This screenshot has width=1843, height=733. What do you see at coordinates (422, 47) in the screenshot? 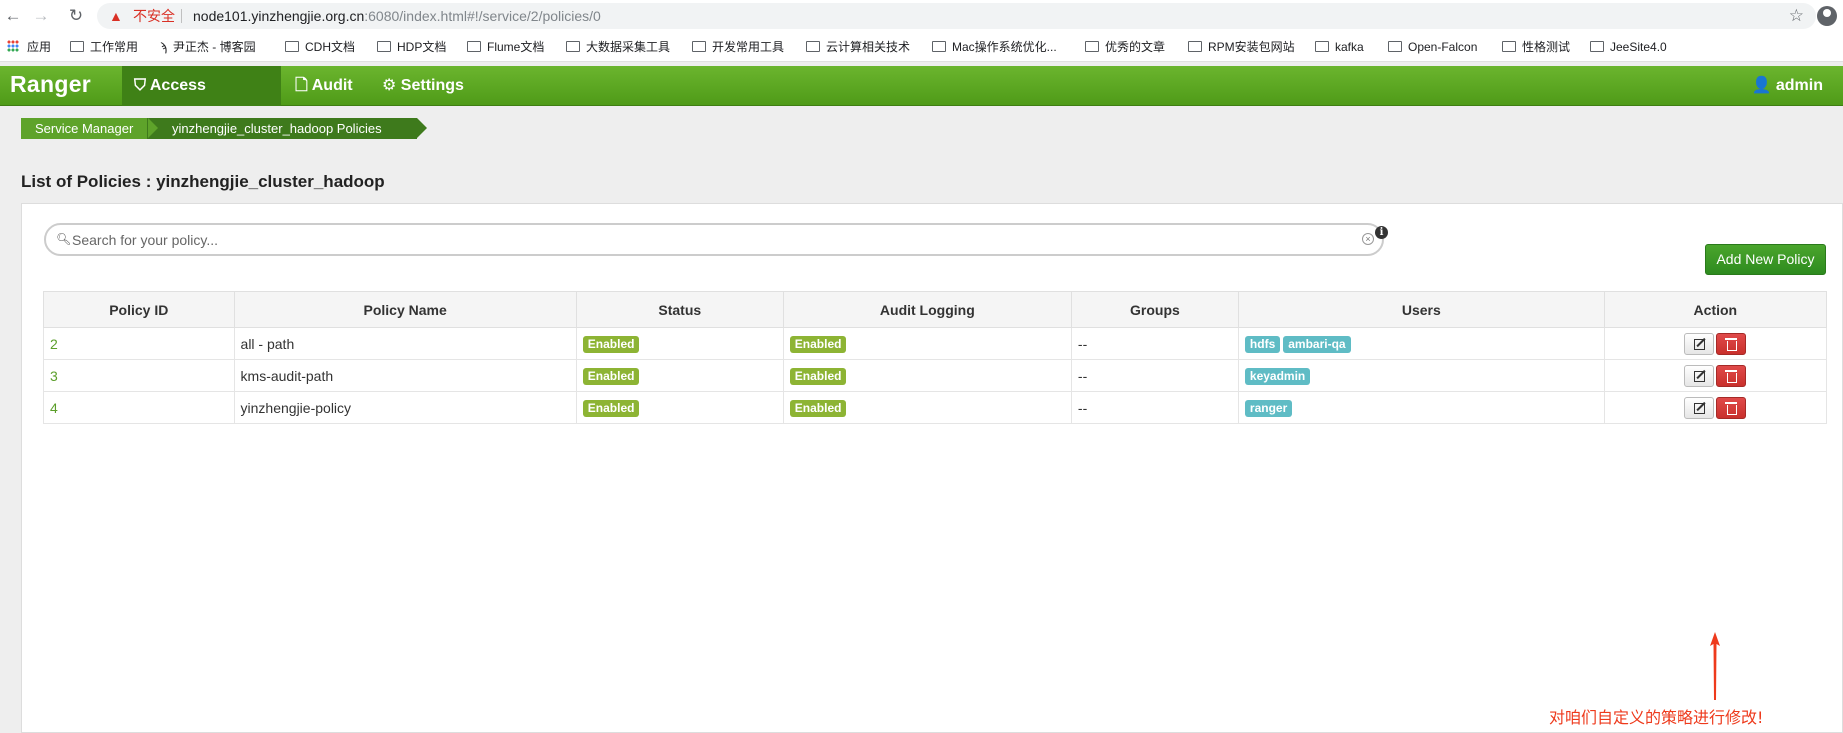
I see `bookmark-label: HDP文档` at bounding box center [422, 47].